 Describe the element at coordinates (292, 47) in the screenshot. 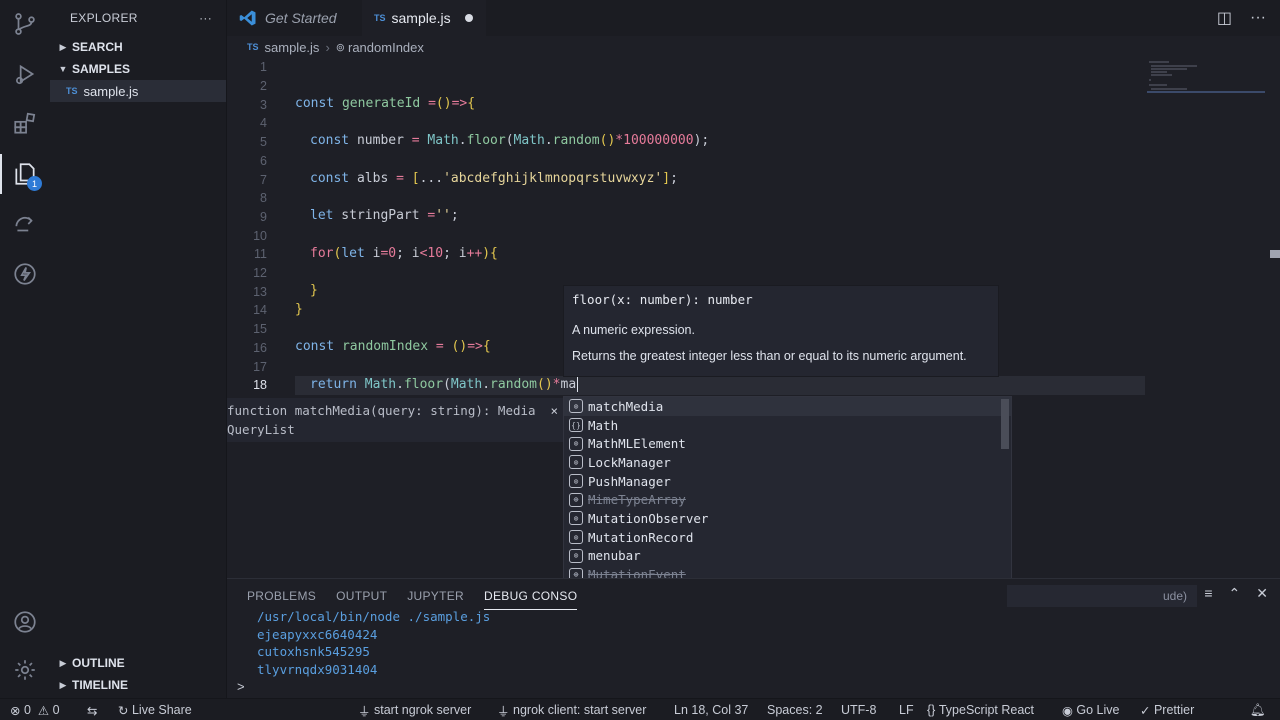

I see `breadcrumb-file: sample.js` at that location.